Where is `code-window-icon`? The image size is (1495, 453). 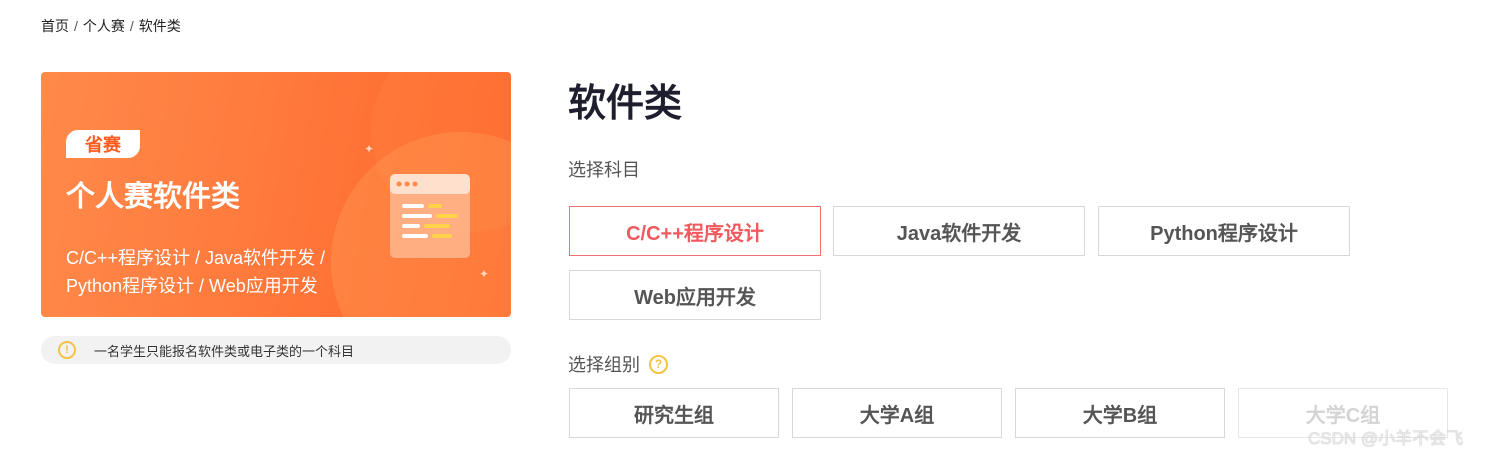 code-window-icon is located at coordinates (430, 216).